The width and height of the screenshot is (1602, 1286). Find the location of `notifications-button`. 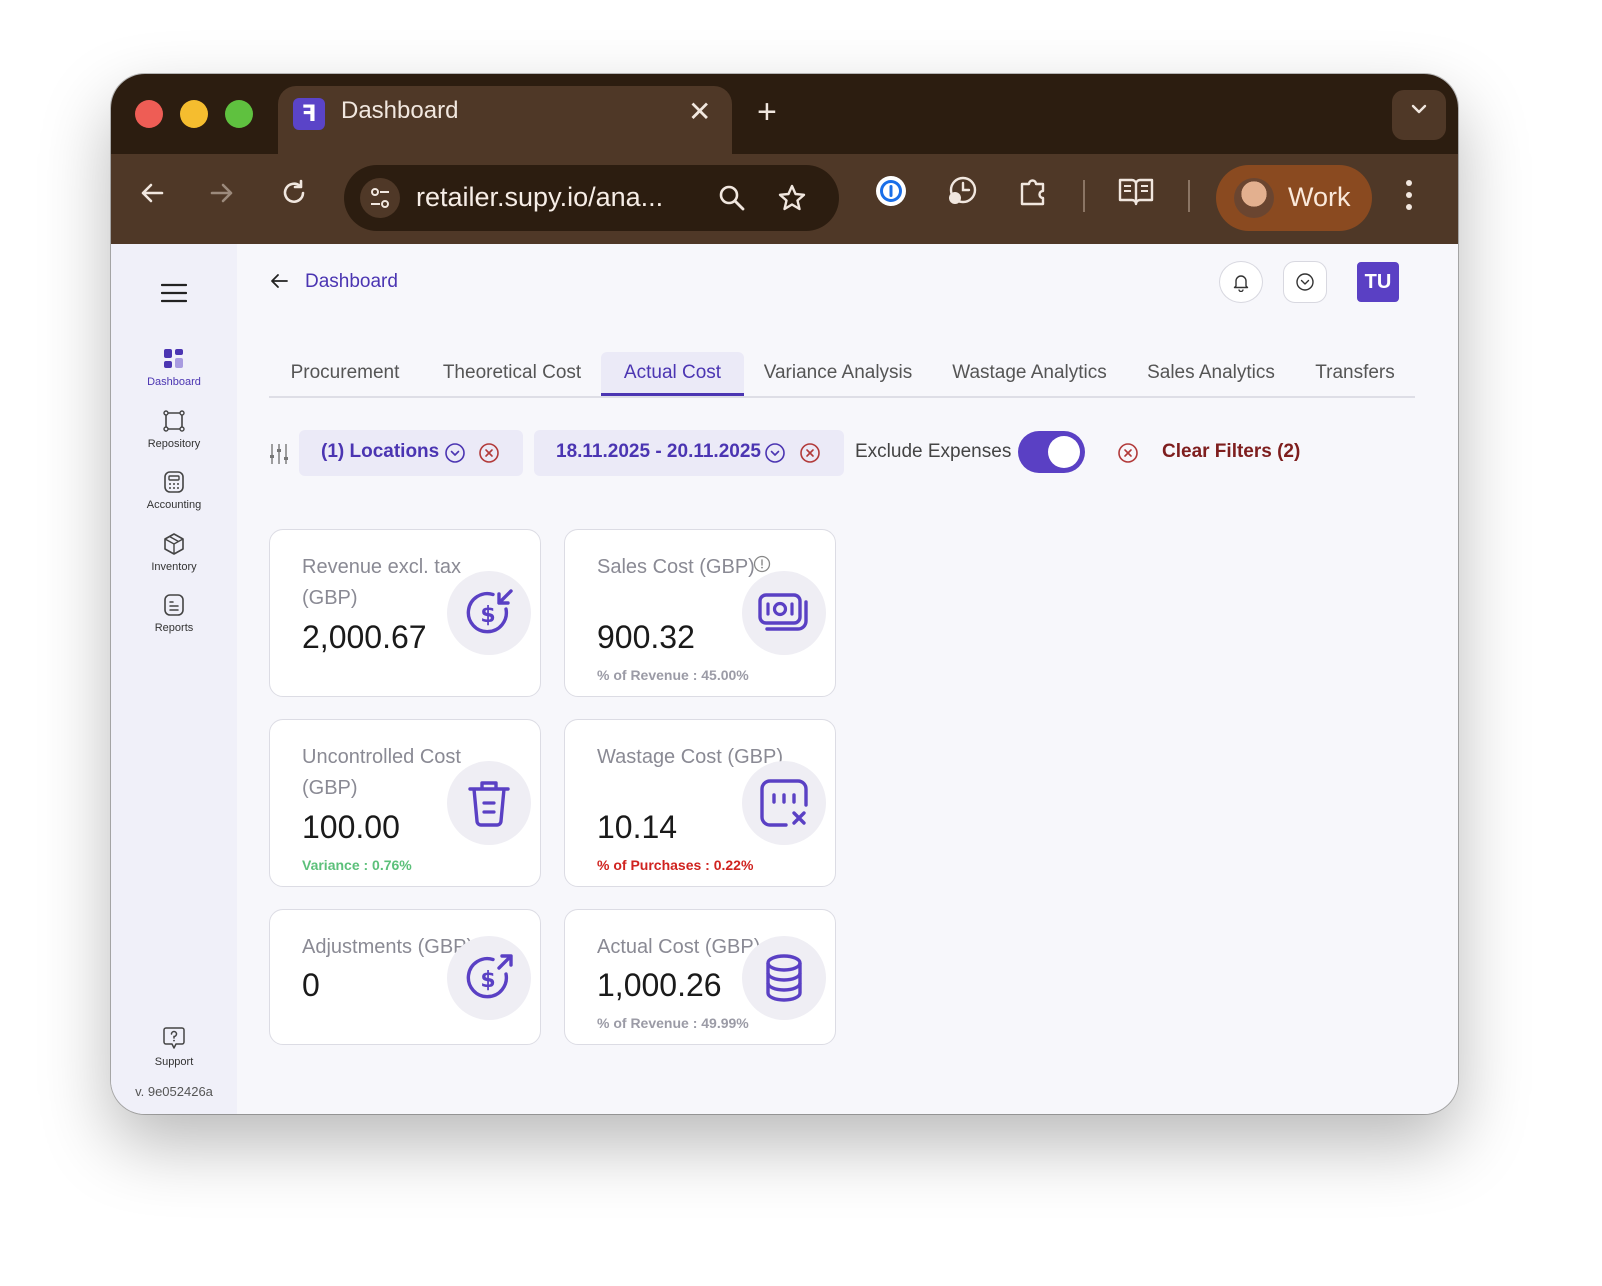

notifications-button is located at coordinates (1241, 282).